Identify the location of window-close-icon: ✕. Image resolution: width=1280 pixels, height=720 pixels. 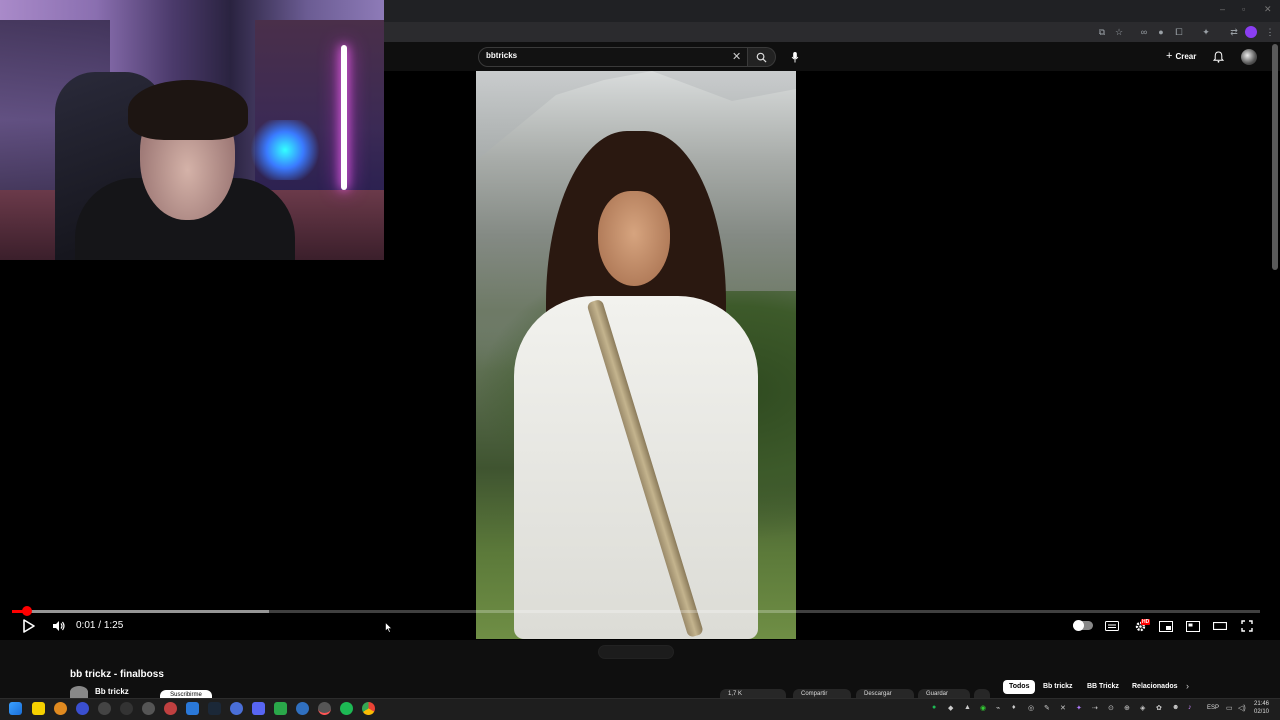
(1268, 9).